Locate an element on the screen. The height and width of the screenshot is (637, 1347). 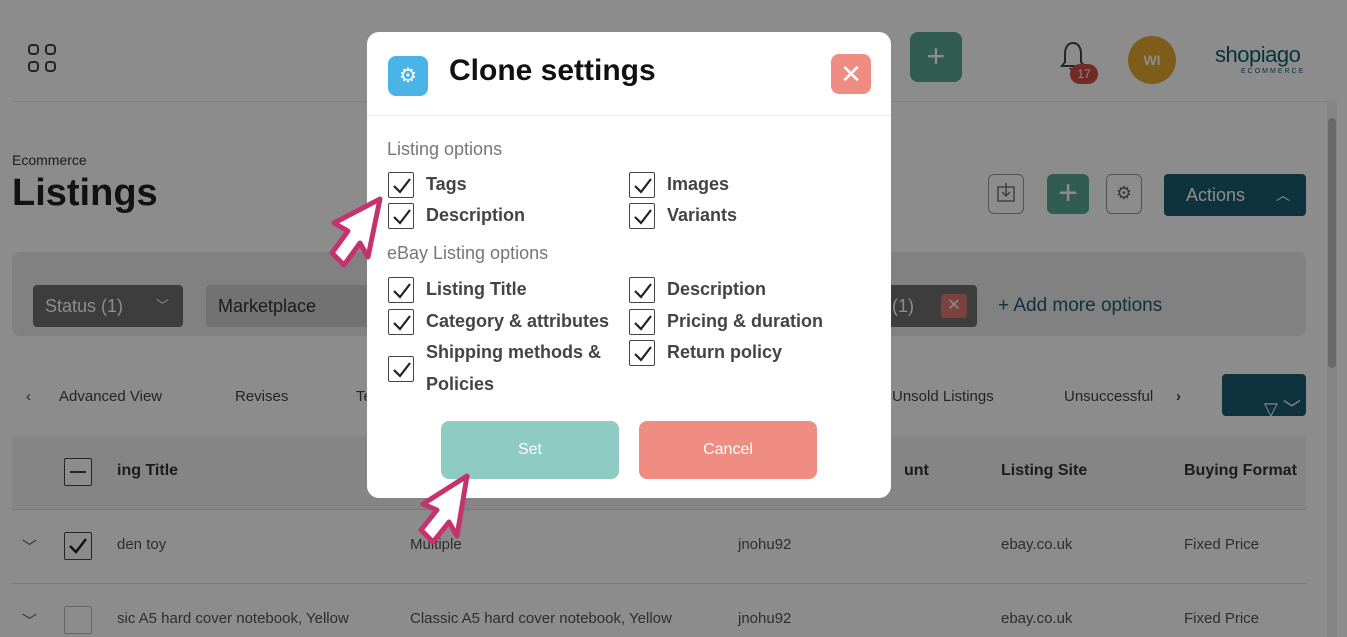
option-images: Images is located at coordinates (729, 186).